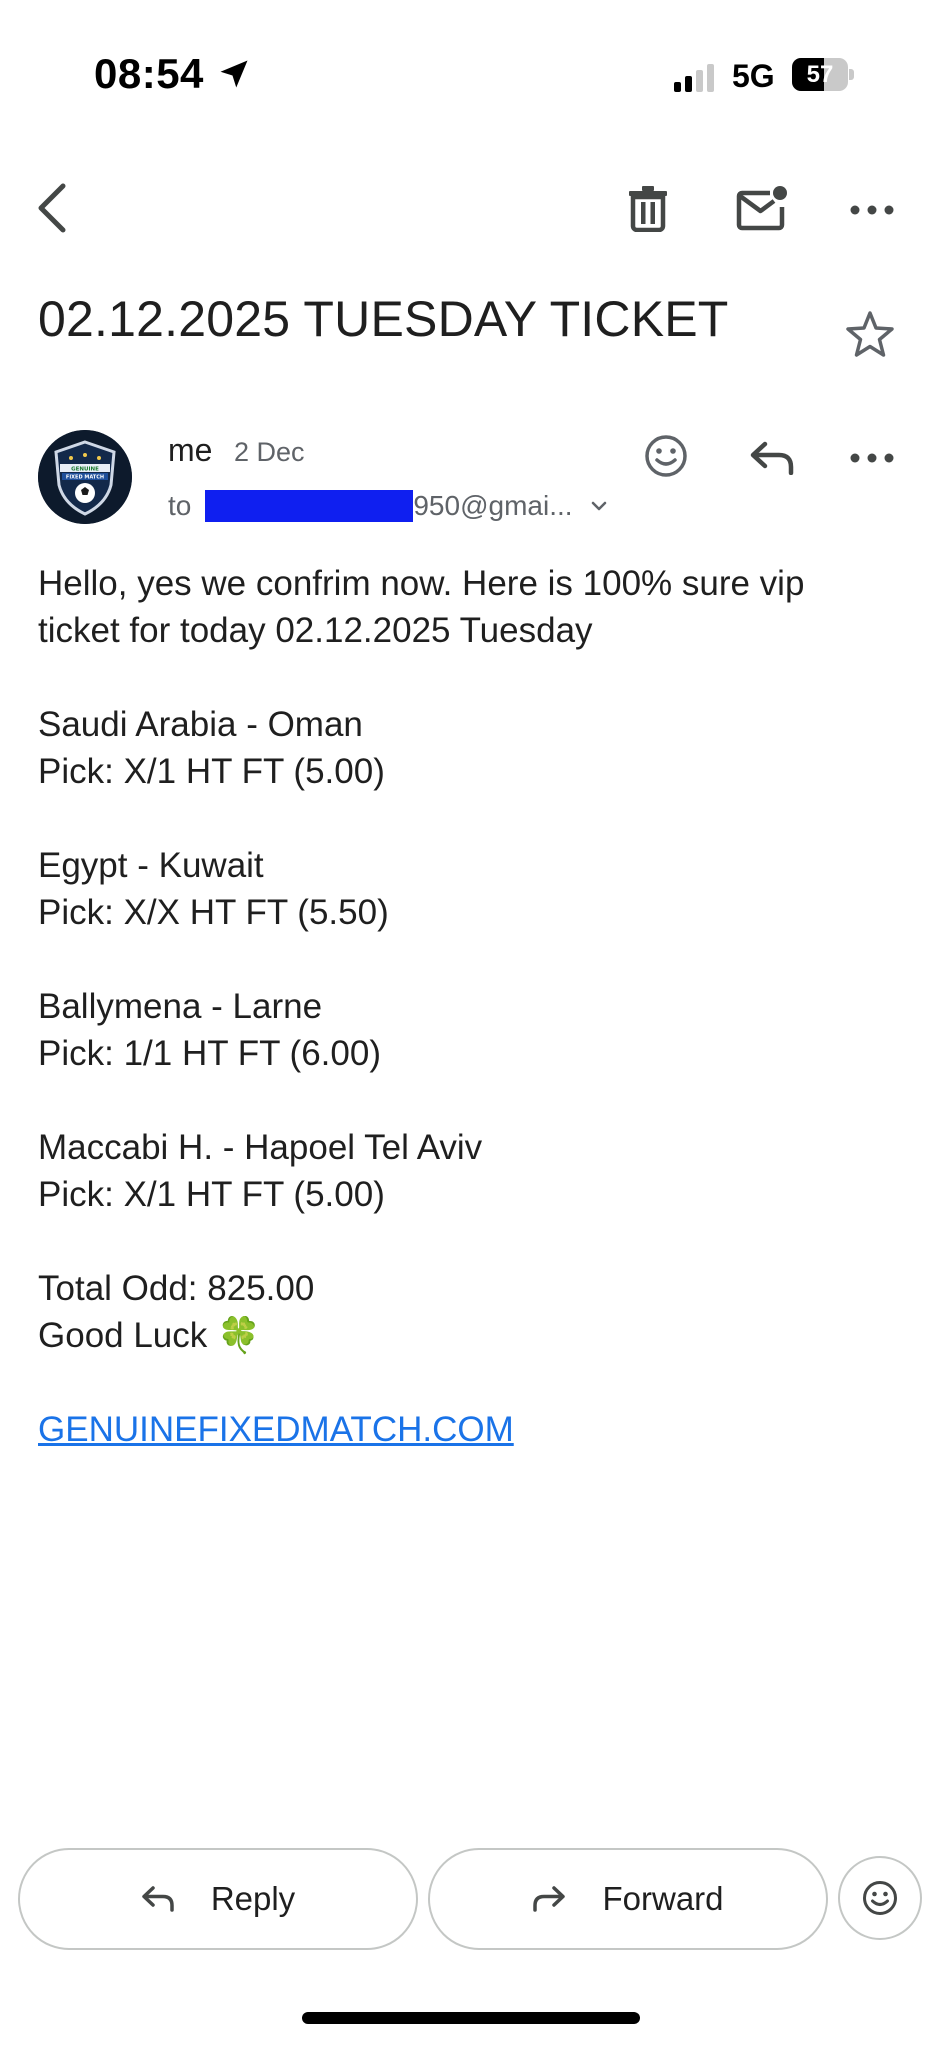 The image size is (942, 2048). Describe the element at coordinates (694, 78) in the screenshot. I see `signal-strength-icon` at that location.